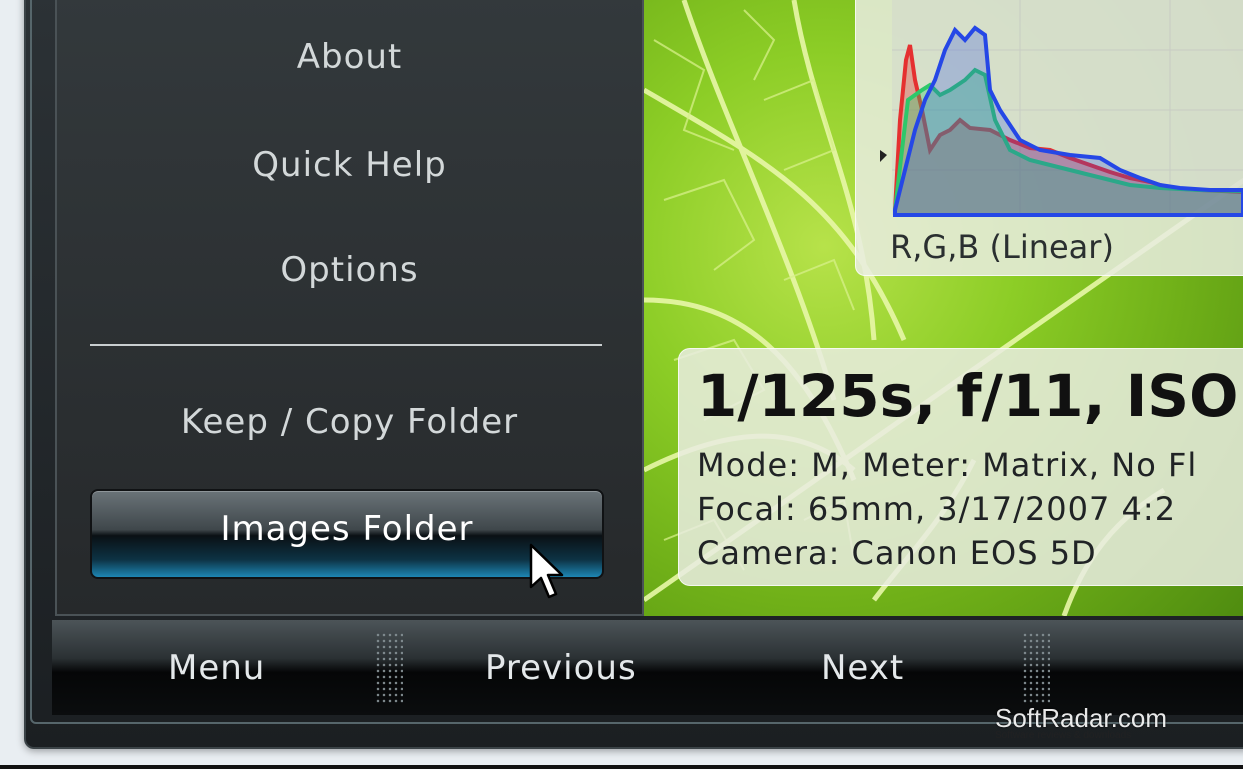 This screenshot has width=1243, height=769. Describe the element at coordinates (561, 668) in the screenshot. I see `previous-button: Previous` at that location.